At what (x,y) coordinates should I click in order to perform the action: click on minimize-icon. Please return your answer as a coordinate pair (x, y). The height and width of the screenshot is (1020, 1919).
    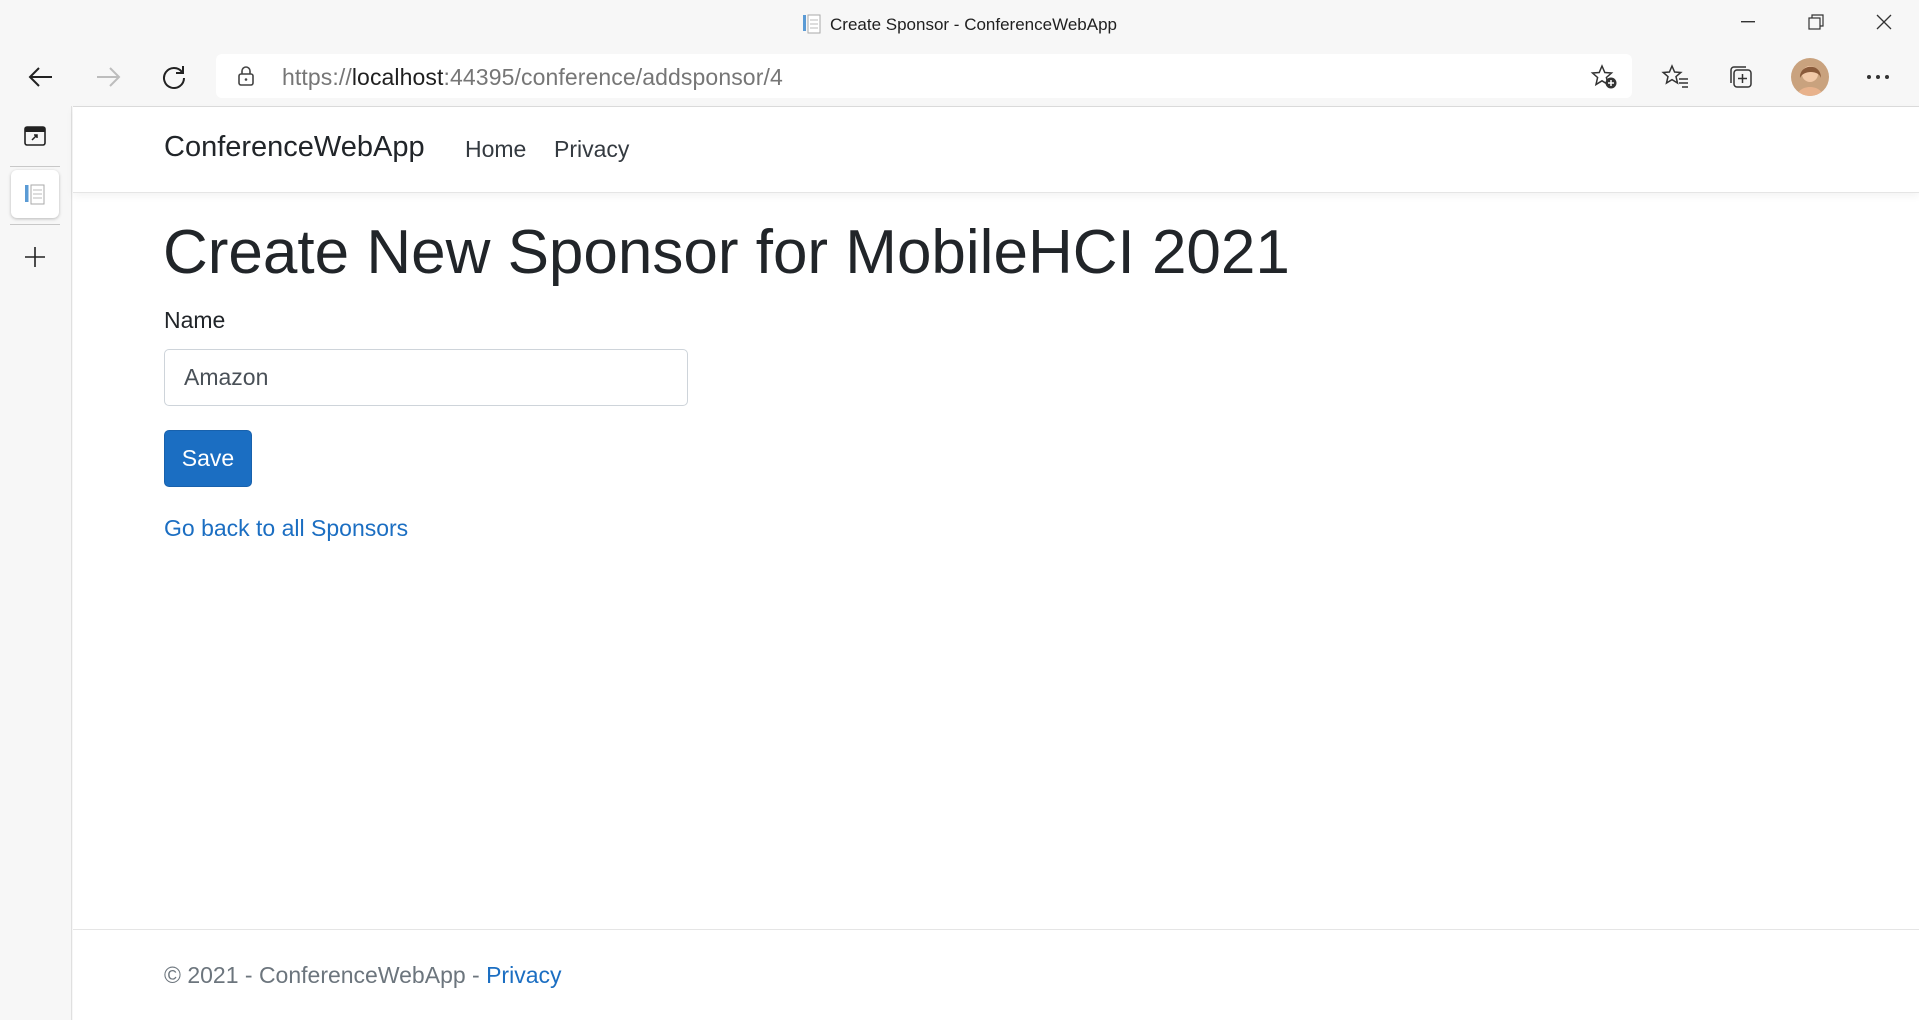
    Looking at the image, I should click on (1748, 22).